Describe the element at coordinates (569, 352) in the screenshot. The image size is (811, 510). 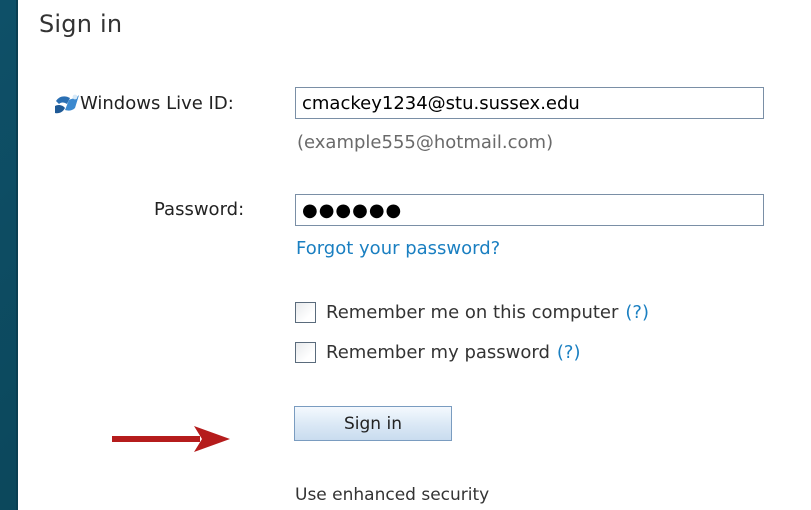
I see `remember-password-help-link: (?)` at that location.